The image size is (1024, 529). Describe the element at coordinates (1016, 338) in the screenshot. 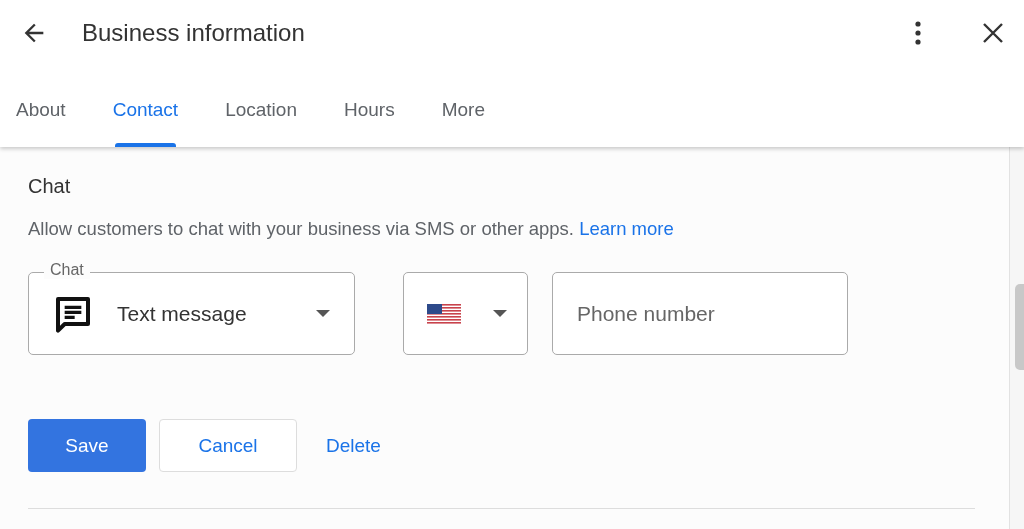

I see `scrollbar` at that location.